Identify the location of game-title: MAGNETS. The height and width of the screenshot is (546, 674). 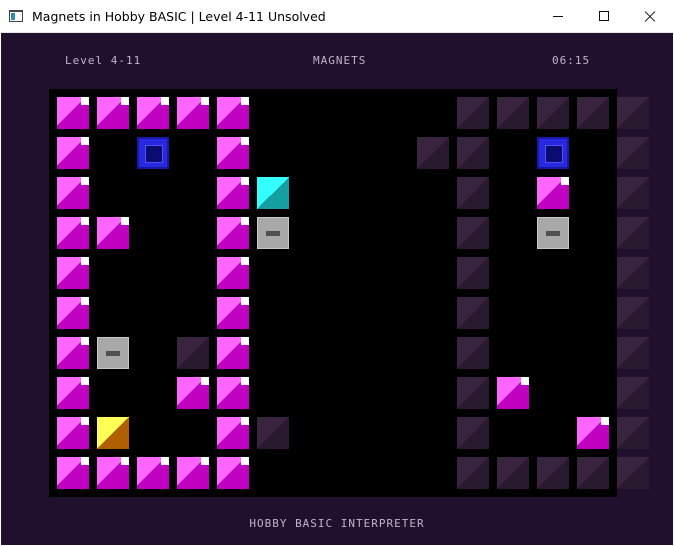
(340, 60).